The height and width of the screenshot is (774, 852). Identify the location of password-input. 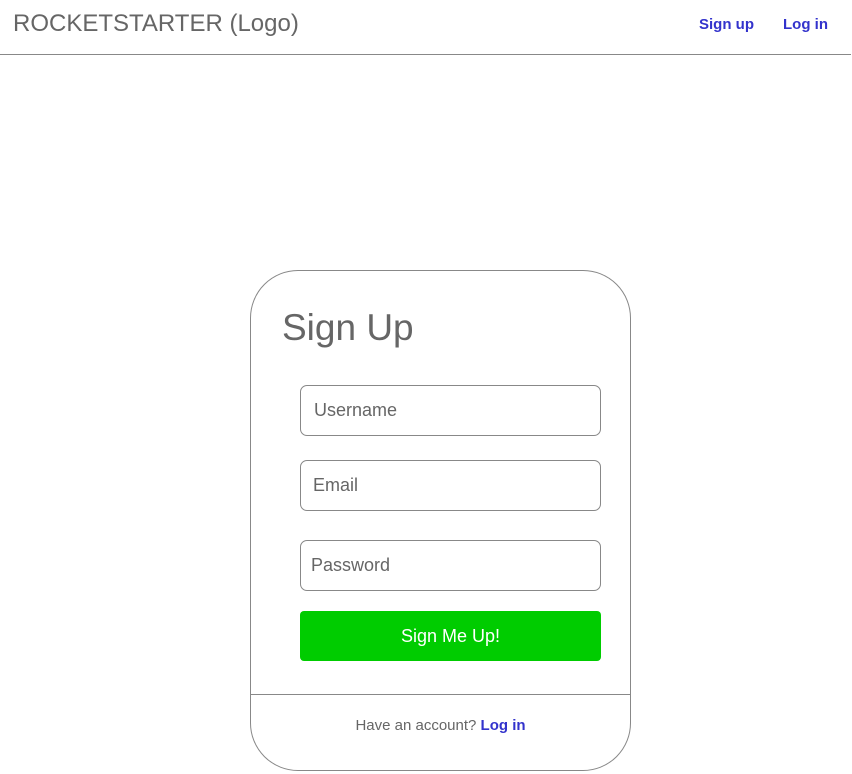
(450, 565).